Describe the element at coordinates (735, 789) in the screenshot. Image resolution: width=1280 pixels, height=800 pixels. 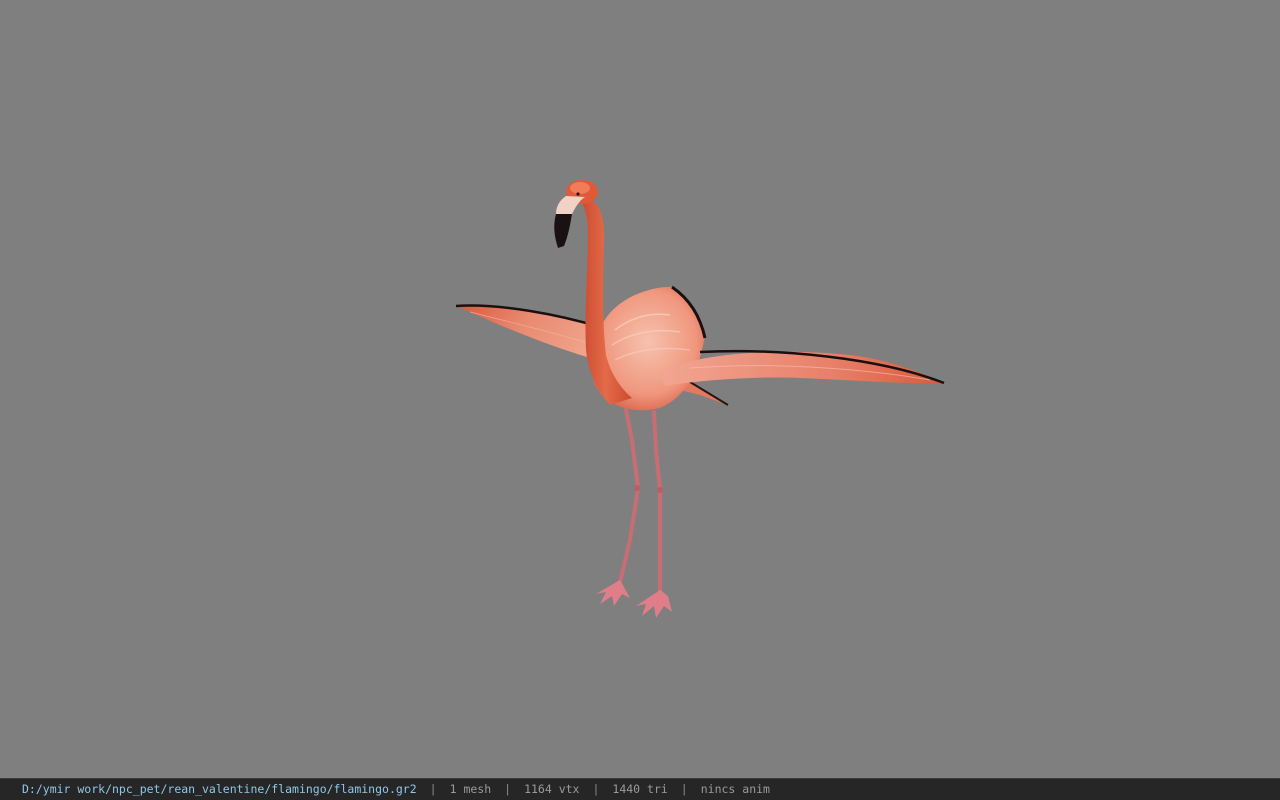
I see `anim-status-label: nincs anim` at that location.